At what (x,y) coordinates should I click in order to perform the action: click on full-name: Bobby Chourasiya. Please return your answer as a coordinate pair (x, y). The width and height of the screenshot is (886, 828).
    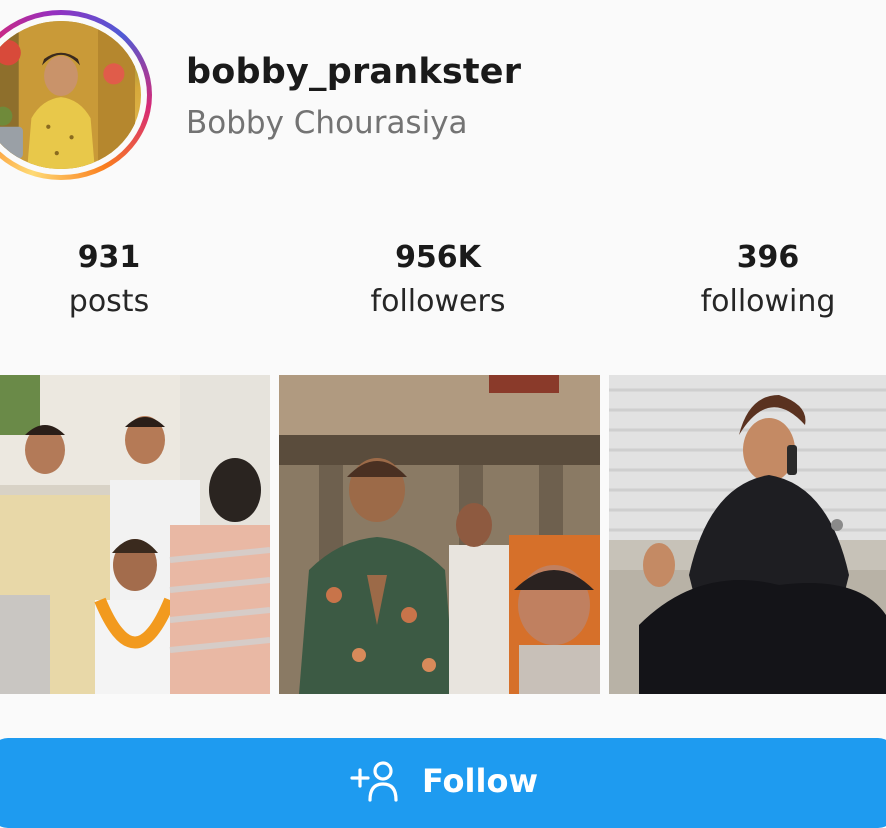
    Looking at the image, I should click on (327, 123).